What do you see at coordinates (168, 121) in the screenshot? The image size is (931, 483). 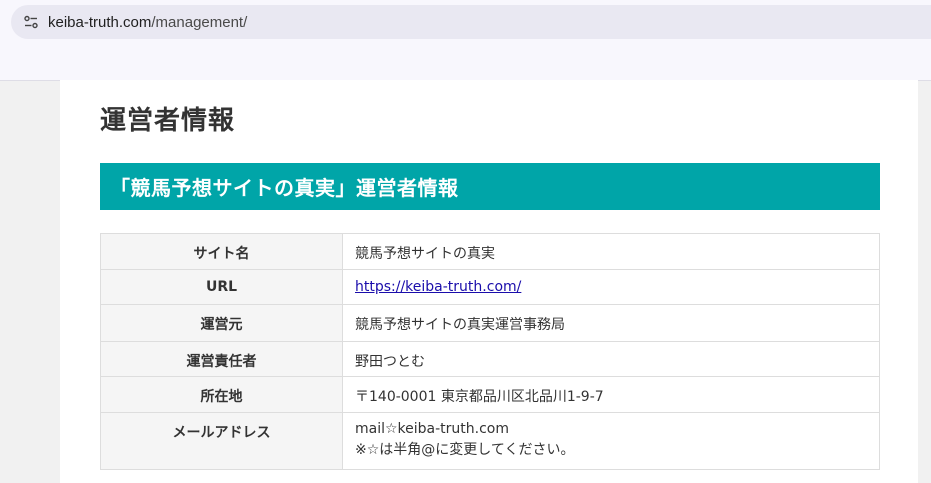 I see `page-title: 運営者情報` at bounding box center [168, 121].